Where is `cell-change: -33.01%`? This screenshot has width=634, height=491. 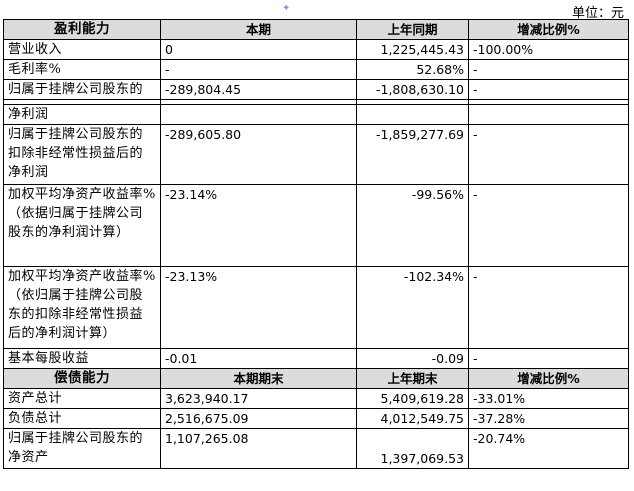 cell-change: -33.01% is located at coordinates (548, 398).